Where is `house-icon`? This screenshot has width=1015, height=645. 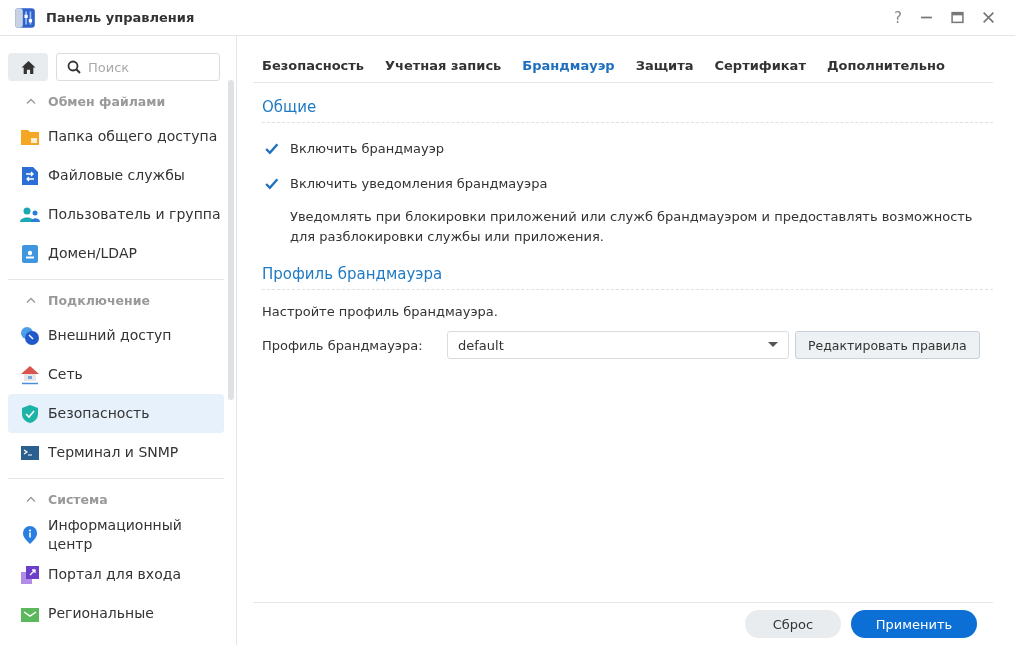 house-icon is located at coordinates (30, 374).